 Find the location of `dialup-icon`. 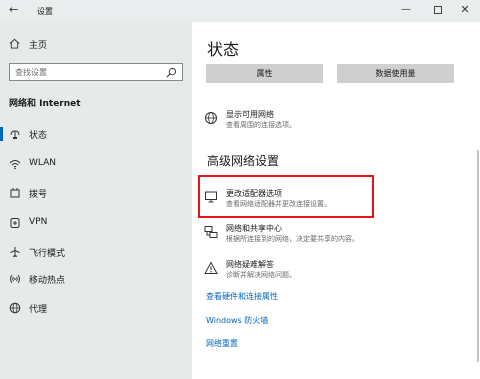

dialup-icon is located at coordinates (15, 193).